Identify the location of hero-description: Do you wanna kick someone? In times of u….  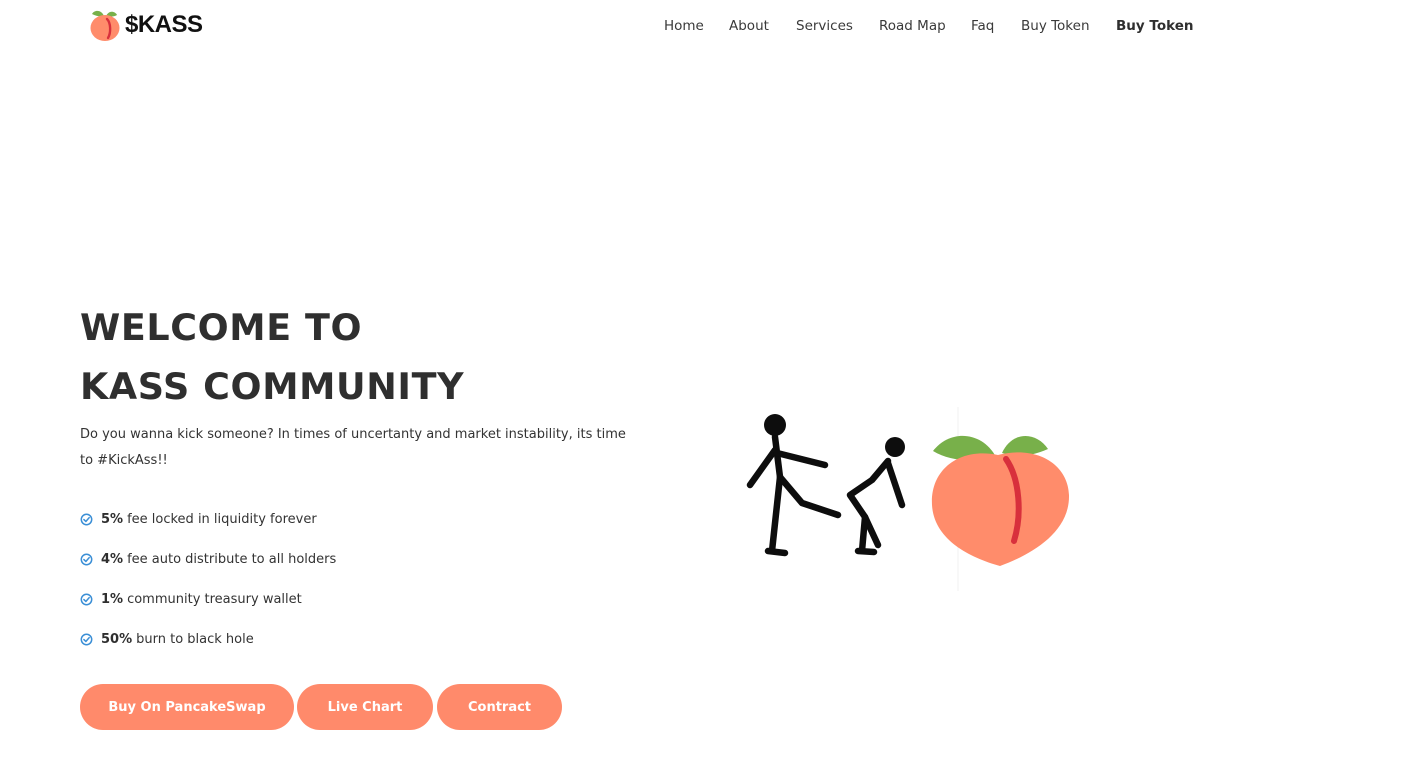
(353, 447).